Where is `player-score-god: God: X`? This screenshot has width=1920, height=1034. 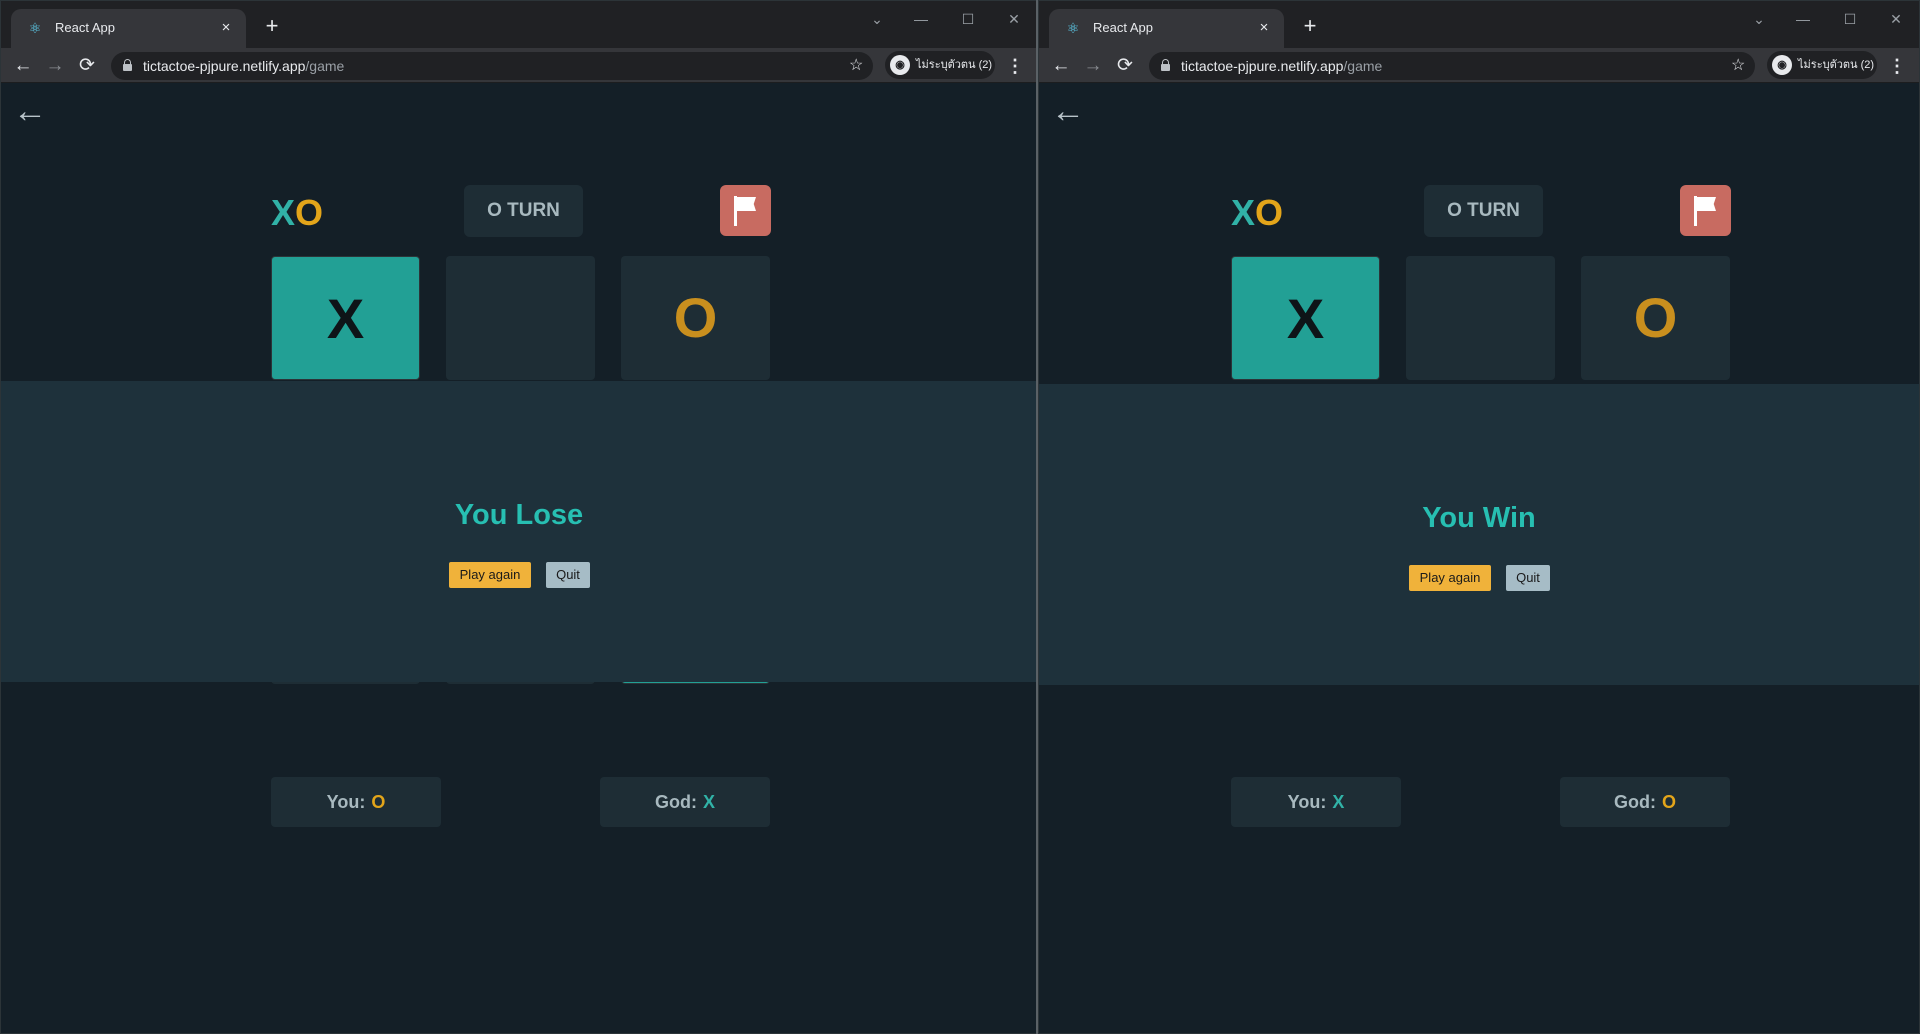
player-score-god: God: X is located at coordinates (685, 802).